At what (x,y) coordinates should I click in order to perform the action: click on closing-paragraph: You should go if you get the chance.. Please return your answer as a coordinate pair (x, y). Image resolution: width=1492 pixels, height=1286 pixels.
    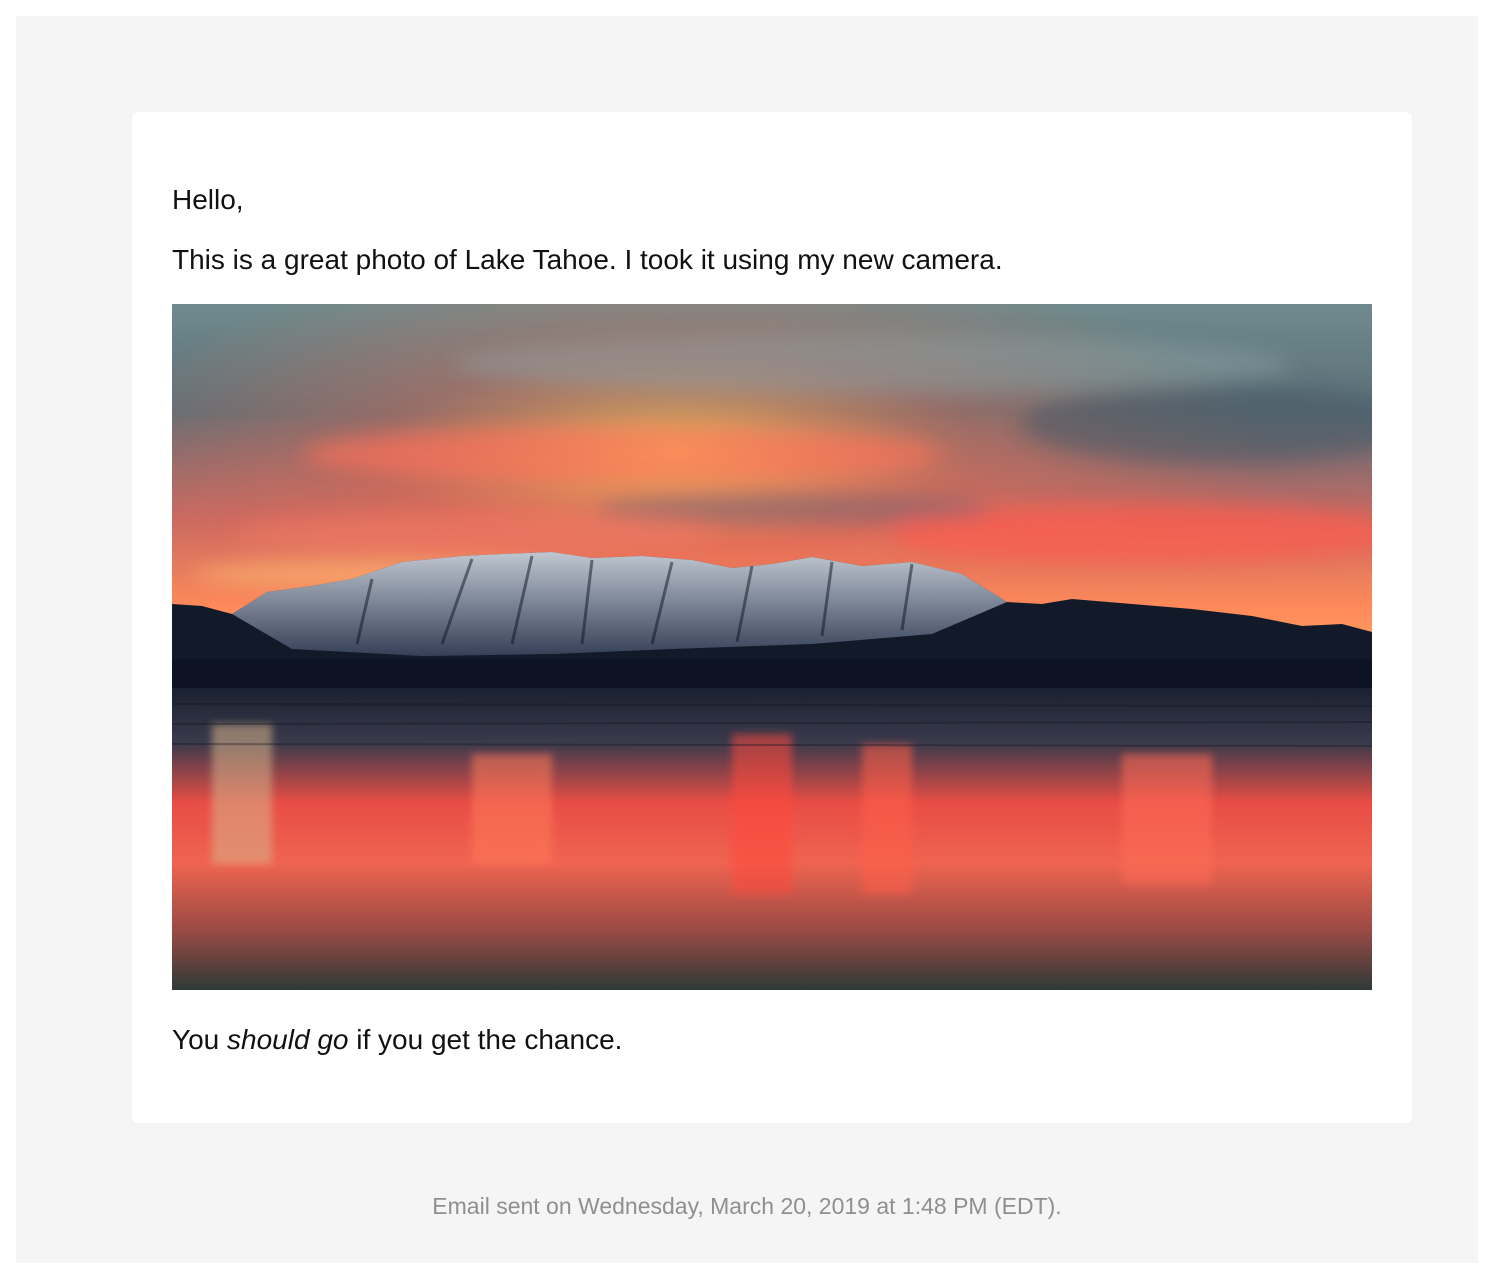
    Looking at the image, I should click on (397, 1040).